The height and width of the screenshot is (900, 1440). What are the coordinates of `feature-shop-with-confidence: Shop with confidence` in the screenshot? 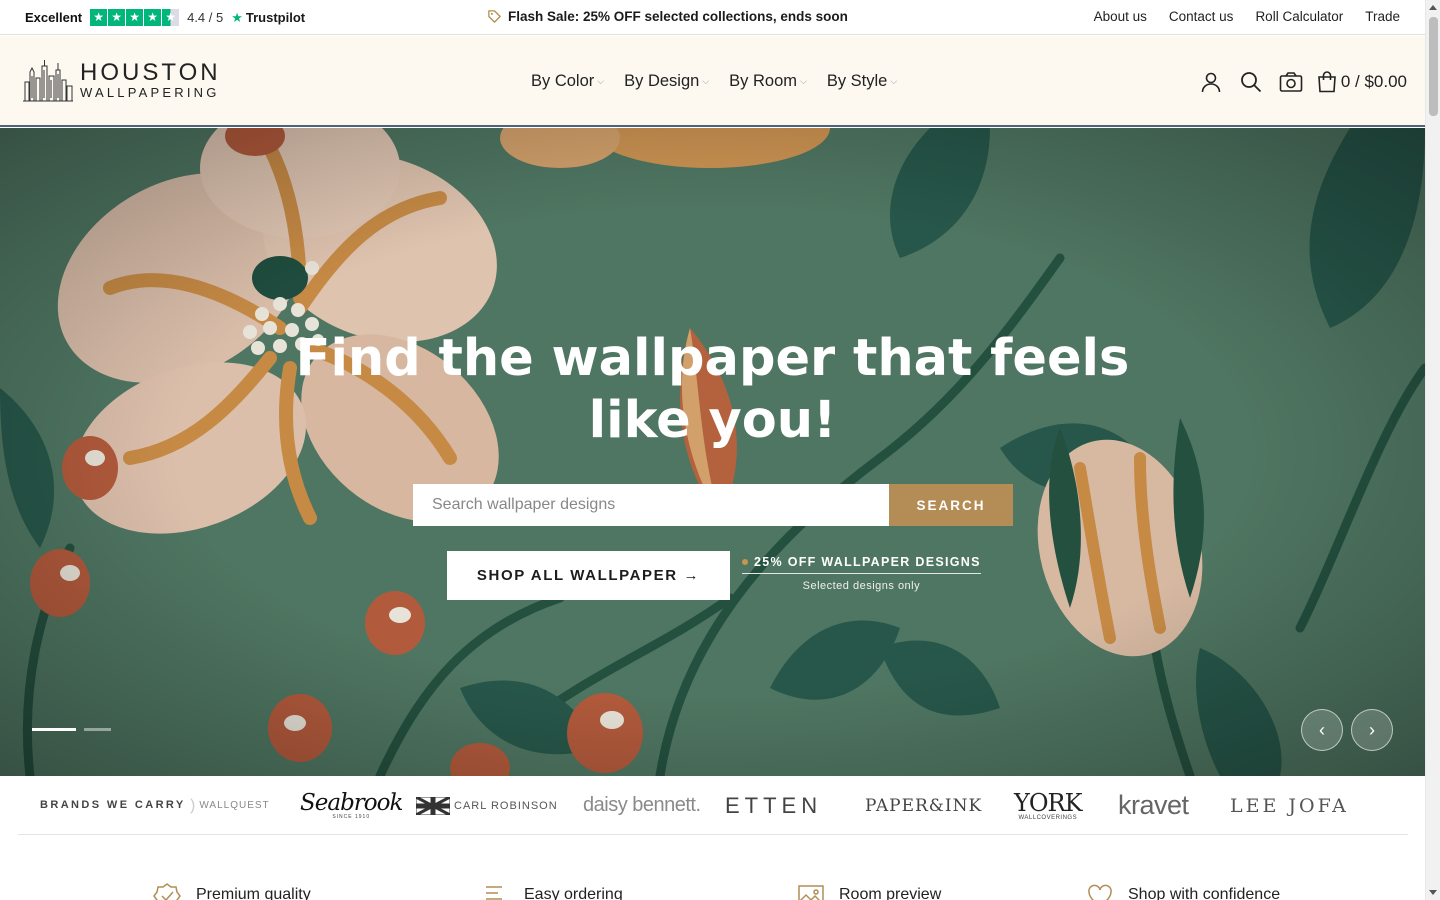 It's located at (1183, 891).